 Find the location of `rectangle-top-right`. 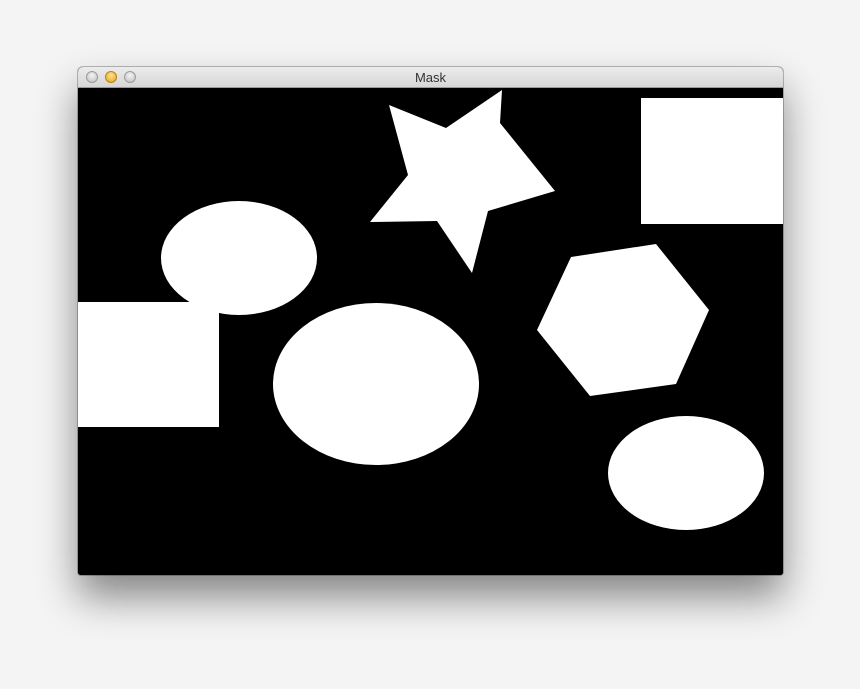

rectangle-top-right is located at coordinates (712, 161).